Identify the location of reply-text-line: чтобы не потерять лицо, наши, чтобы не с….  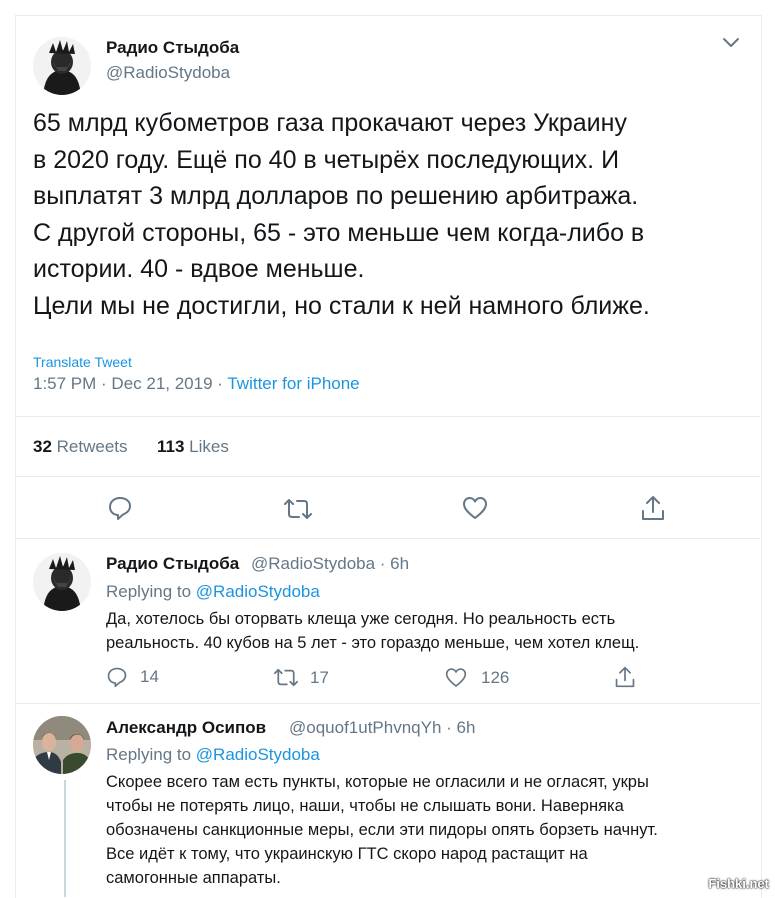
(365, 806).